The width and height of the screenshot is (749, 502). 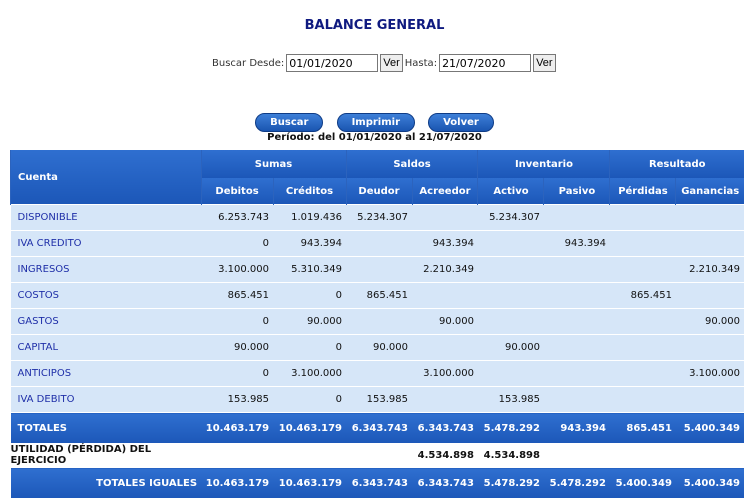 I want to click on table-row: IVA DEBITO 153.985 0 153.985 153.985, so click(x=377, y=399).